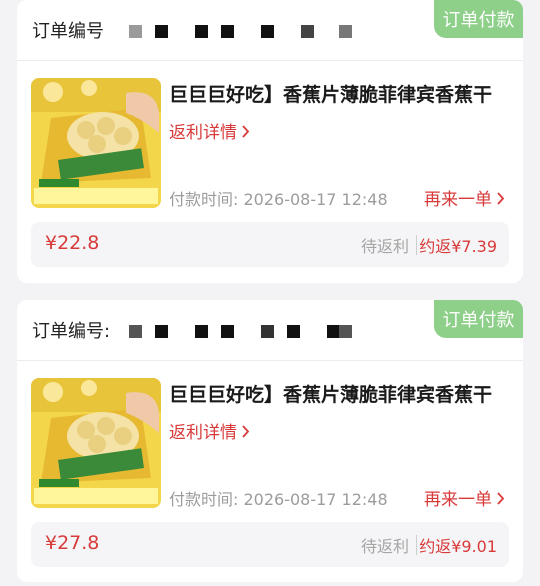 This screenshot has width=540, height=586. I want to click on estimated-rebate: 约返¥9.01, so click(458, 546).